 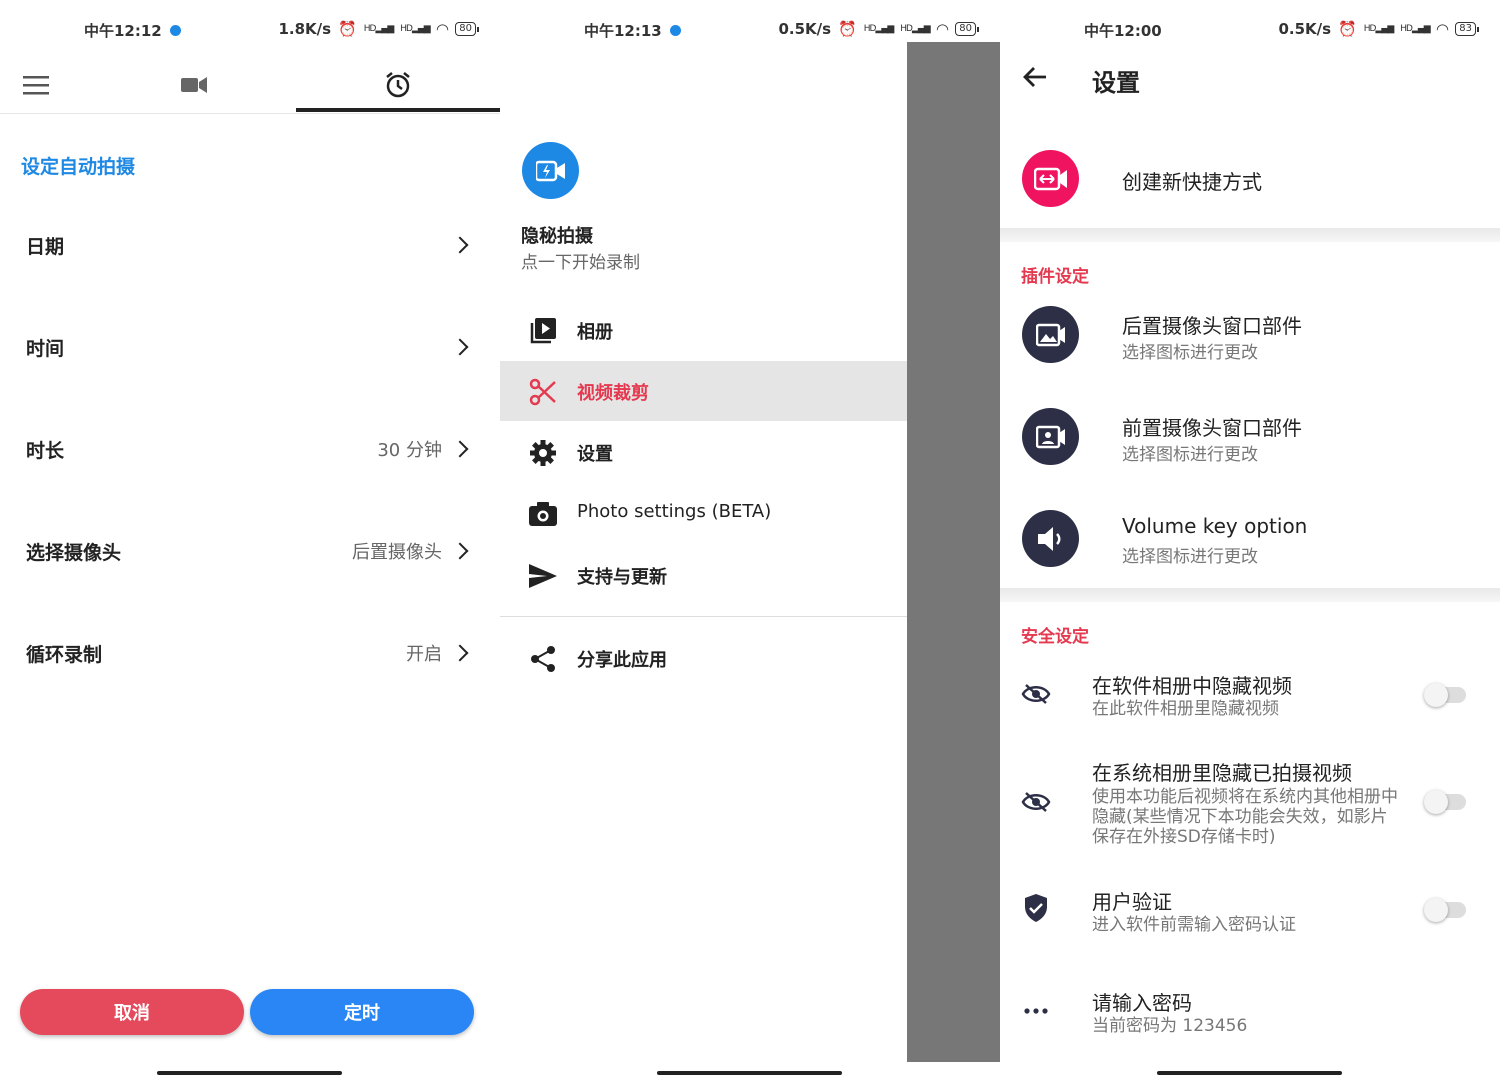 I want to click on front-camera-widget-item: 前置摄像头窗口部件 选择图标进行更改, so click(x=1250, y=438).